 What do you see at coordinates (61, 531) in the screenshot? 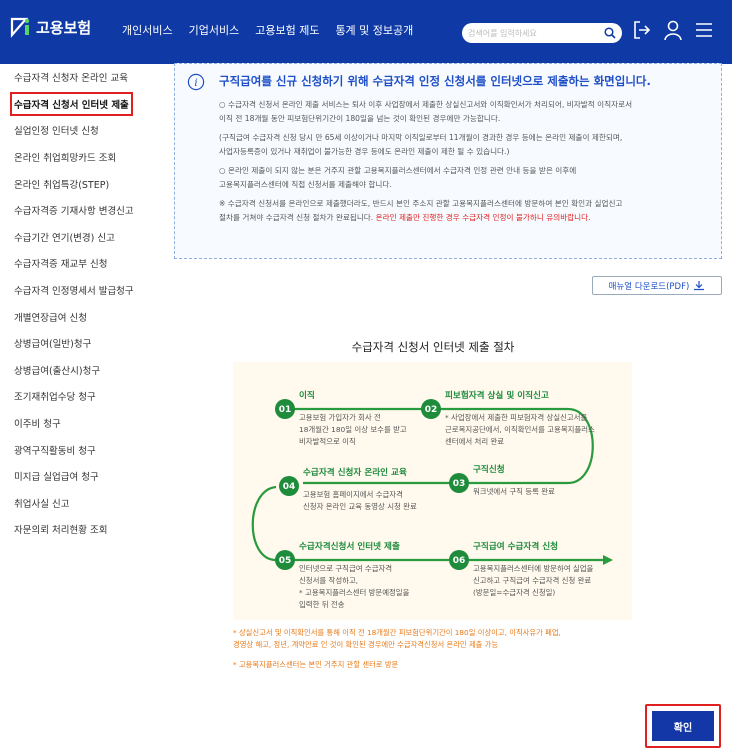
I see `sidebar-item-label: 자문의뢰 처리현황 조회` at bounding box center [61, 531].